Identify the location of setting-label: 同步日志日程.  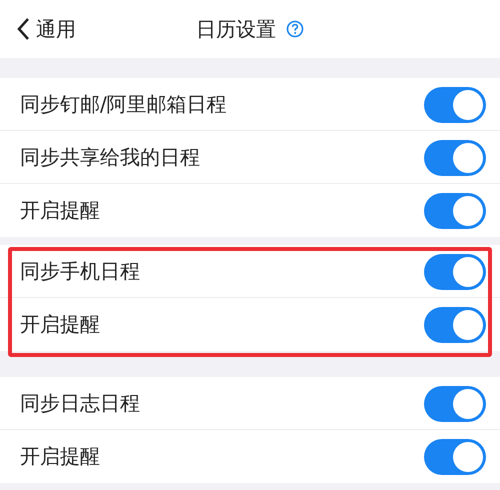
(80, 403).